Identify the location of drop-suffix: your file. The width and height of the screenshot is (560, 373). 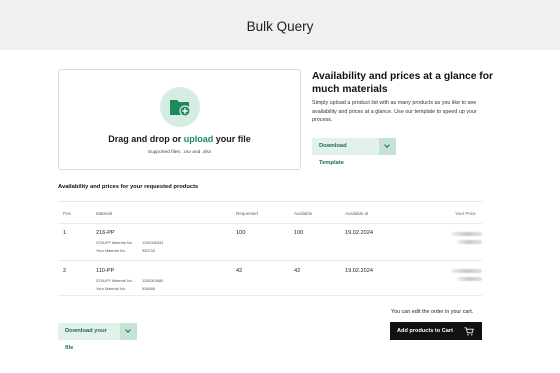
(232, 139).